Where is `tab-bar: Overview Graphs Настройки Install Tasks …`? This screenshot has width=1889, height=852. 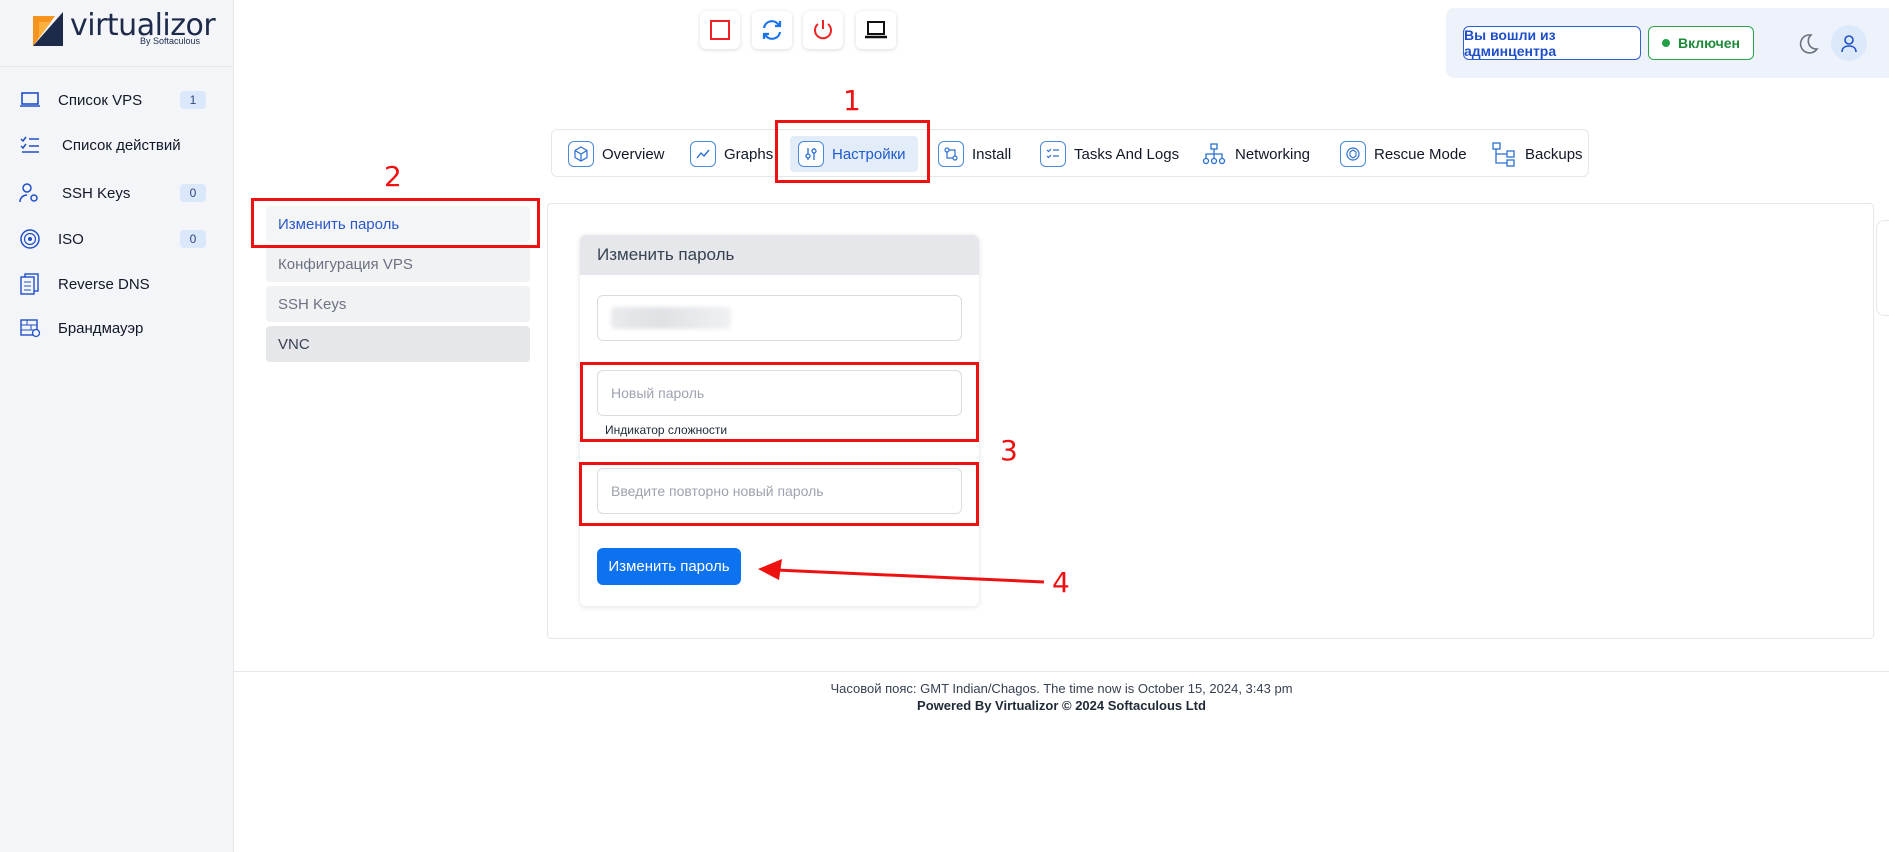 tab-bar: Overview Graphs Настройки Install Tasks … is located at coordinates (1070, 153).